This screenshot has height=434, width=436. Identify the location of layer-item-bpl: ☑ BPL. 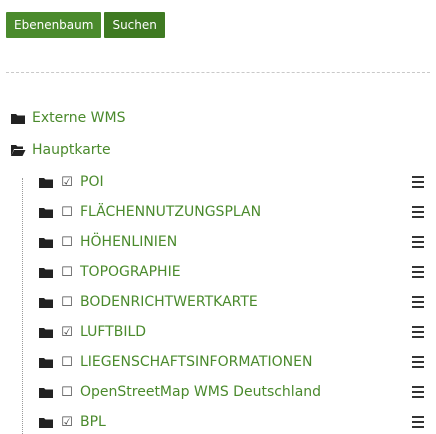
(72, 422).